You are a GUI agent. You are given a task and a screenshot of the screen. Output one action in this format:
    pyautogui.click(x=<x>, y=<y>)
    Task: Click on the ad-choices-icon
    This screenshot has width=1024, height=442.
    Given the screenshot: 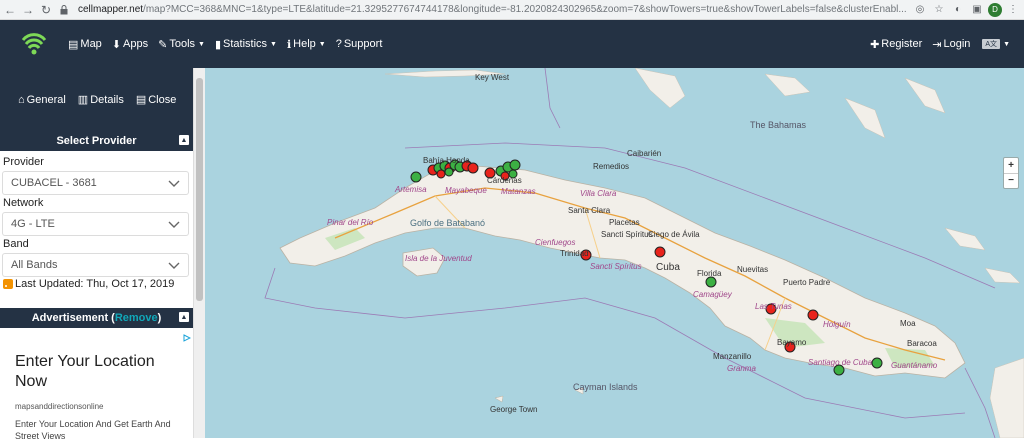 What is the action you would take?
    pyautogui.click(x=187, y=338)
    